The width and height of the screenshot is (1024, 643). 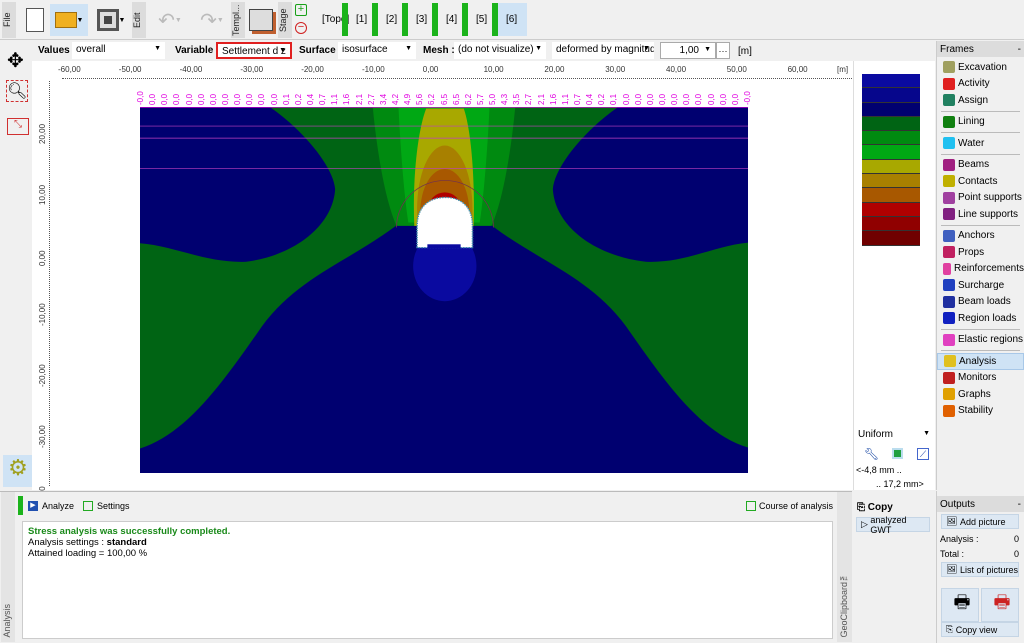 What do you see at coordinates (1000, 605) in the screenshot?
I see `print-pdf-button: 🖶` at bounding box center [1000, 605].